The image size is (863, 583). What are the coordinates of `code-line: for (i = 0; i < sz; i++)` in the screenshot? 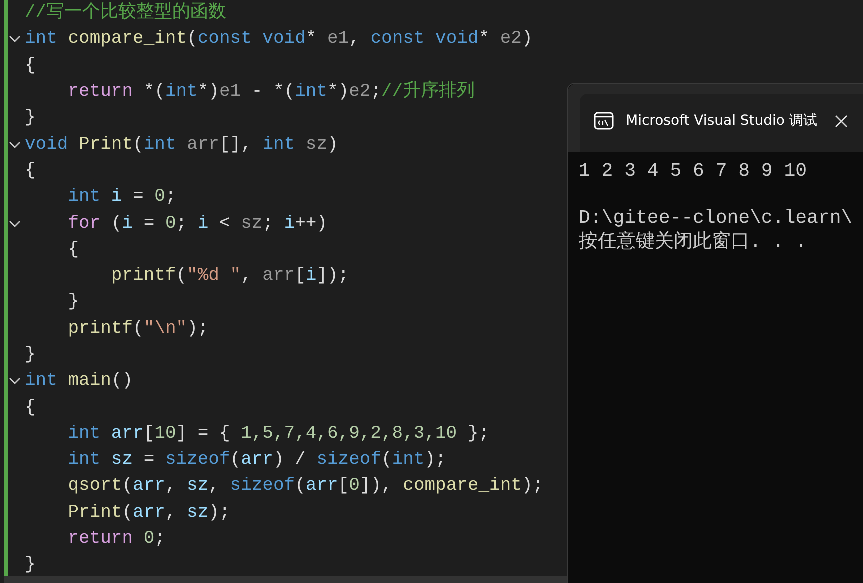 It's located at (197, 224).